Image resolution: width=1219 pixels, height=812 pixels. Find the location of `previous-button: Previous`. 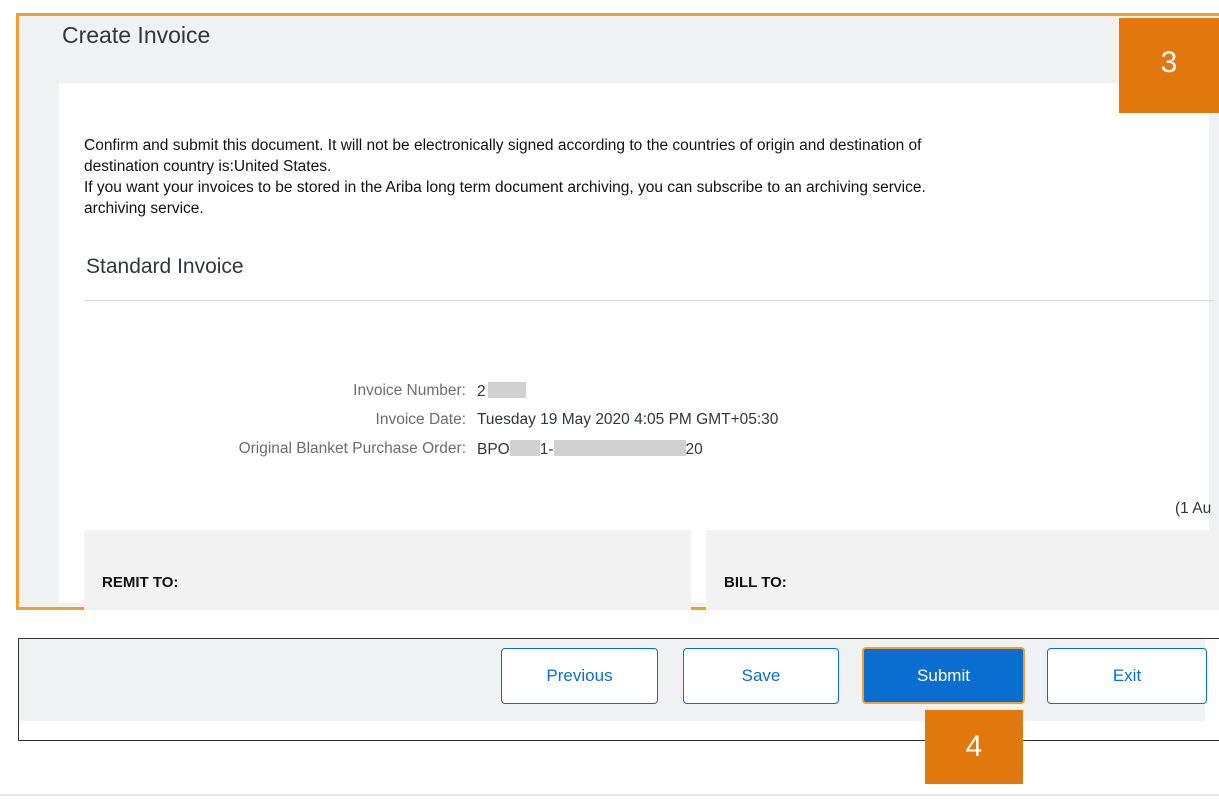

previous-button: Previous is located at coordinates (579, 676).